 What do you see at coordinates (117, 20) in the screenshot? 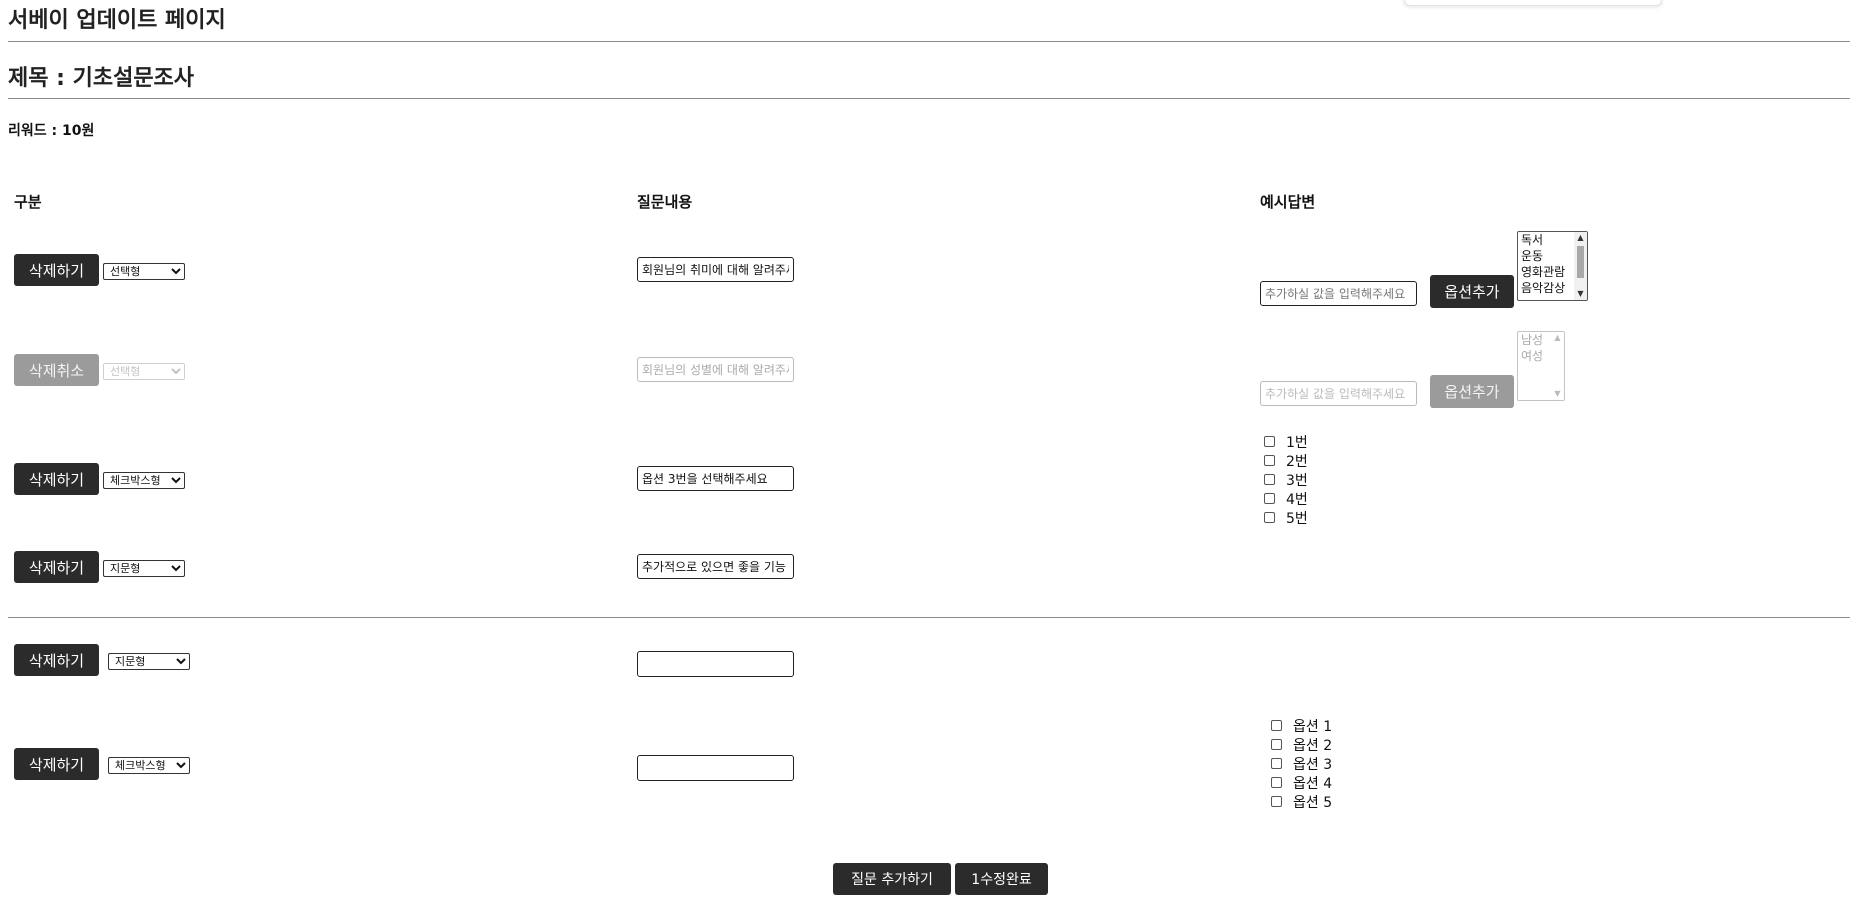
I see `page-title: 서베이 업데이트 페이지` at bounding box center [117, 20].